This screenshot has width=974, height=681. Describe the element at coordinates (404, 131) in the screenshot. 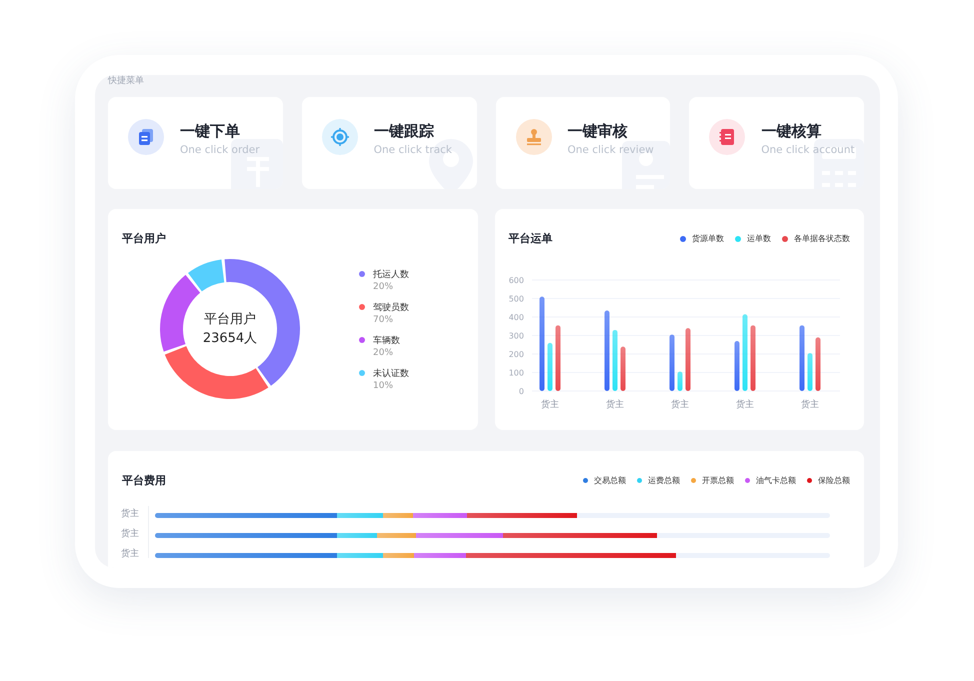

I see `action-title: 一键跟踪` at that location.